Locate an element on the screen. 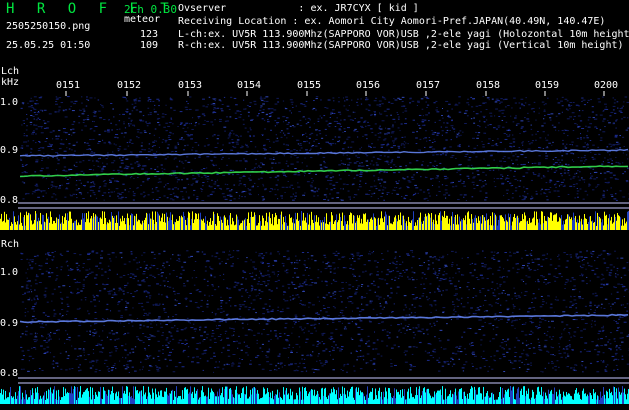 The width and height of the screenshot is (629, 410). time-tick-label: 0154 is located at coordinates (249, 85).